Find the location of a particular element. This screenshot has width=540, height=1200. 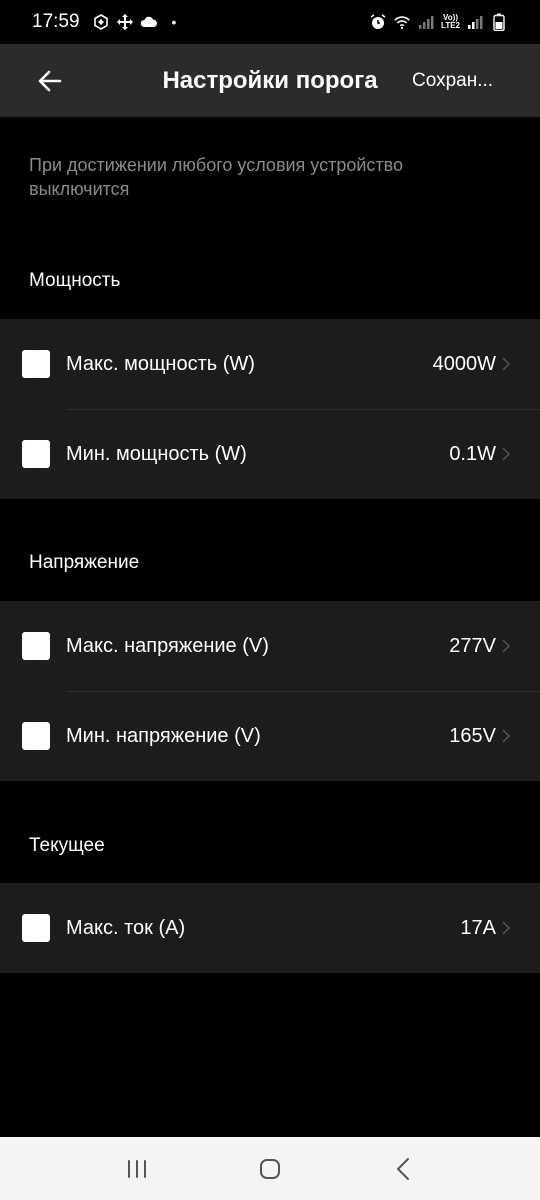

lte-indicator: Vo)) LTE2 is located at coordinates (450, 22).